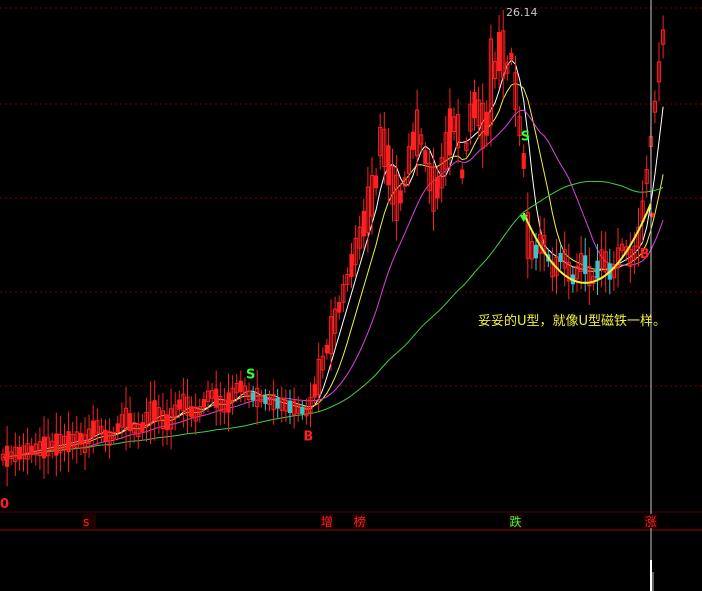  Describe the element at coordinates (572, 321) in the screenshot. I see `annotation-text: 妥妥的U型，就像U型磁铁一样。` at that location.